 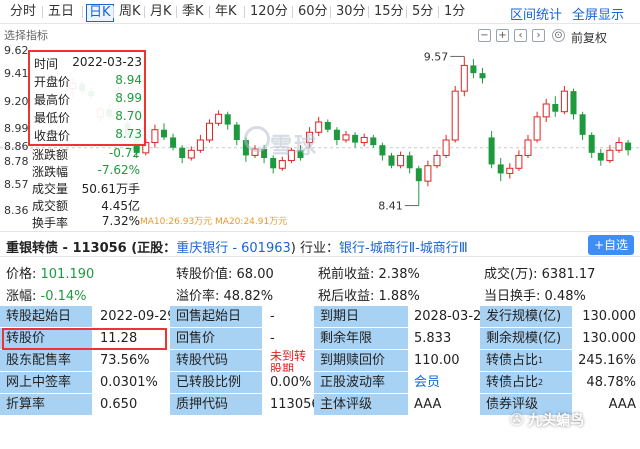 I want to click on info-key: 成交额, so click(x=50, y=206).